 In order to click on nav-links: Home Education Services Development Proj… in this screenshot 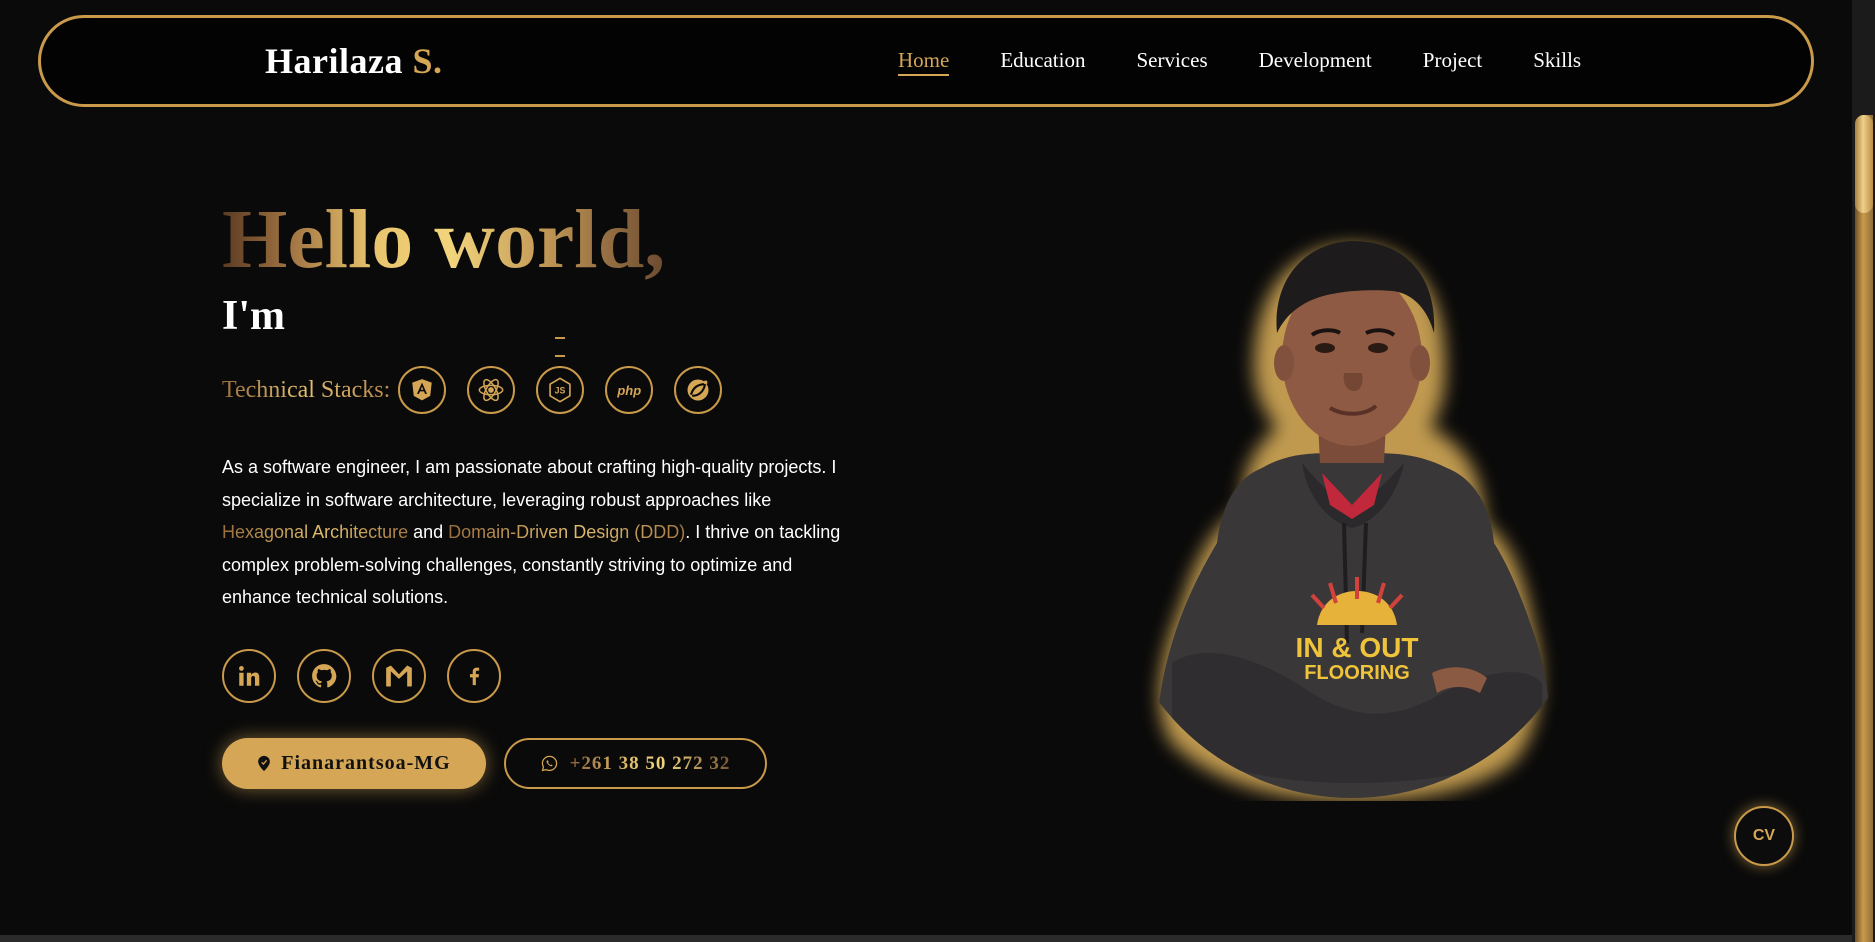, I will do `click(1239, 62)`.